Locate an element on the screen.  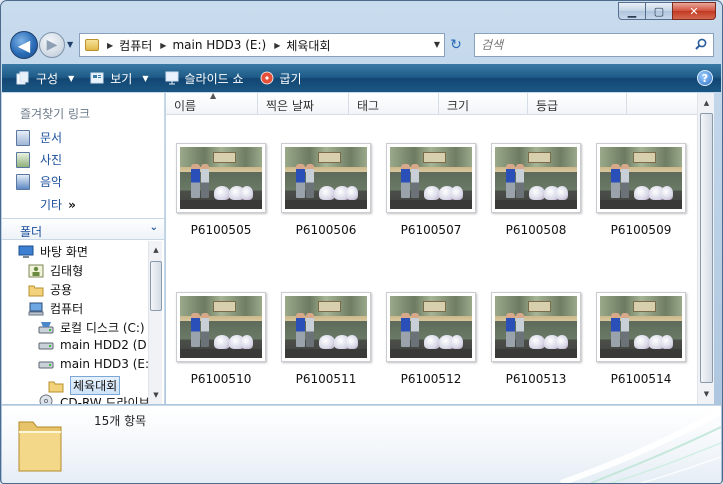
file-thumbnail: P6100508 is located at coordinates (536, 190).